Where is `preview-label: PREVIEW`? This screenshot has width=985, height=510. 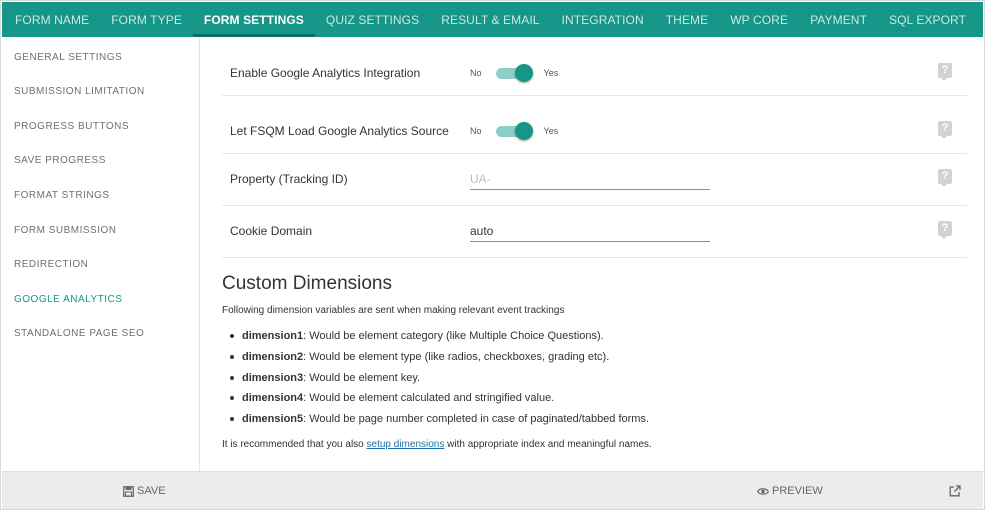
preview-label: PREVIEW is located at coordinates (797, 491).